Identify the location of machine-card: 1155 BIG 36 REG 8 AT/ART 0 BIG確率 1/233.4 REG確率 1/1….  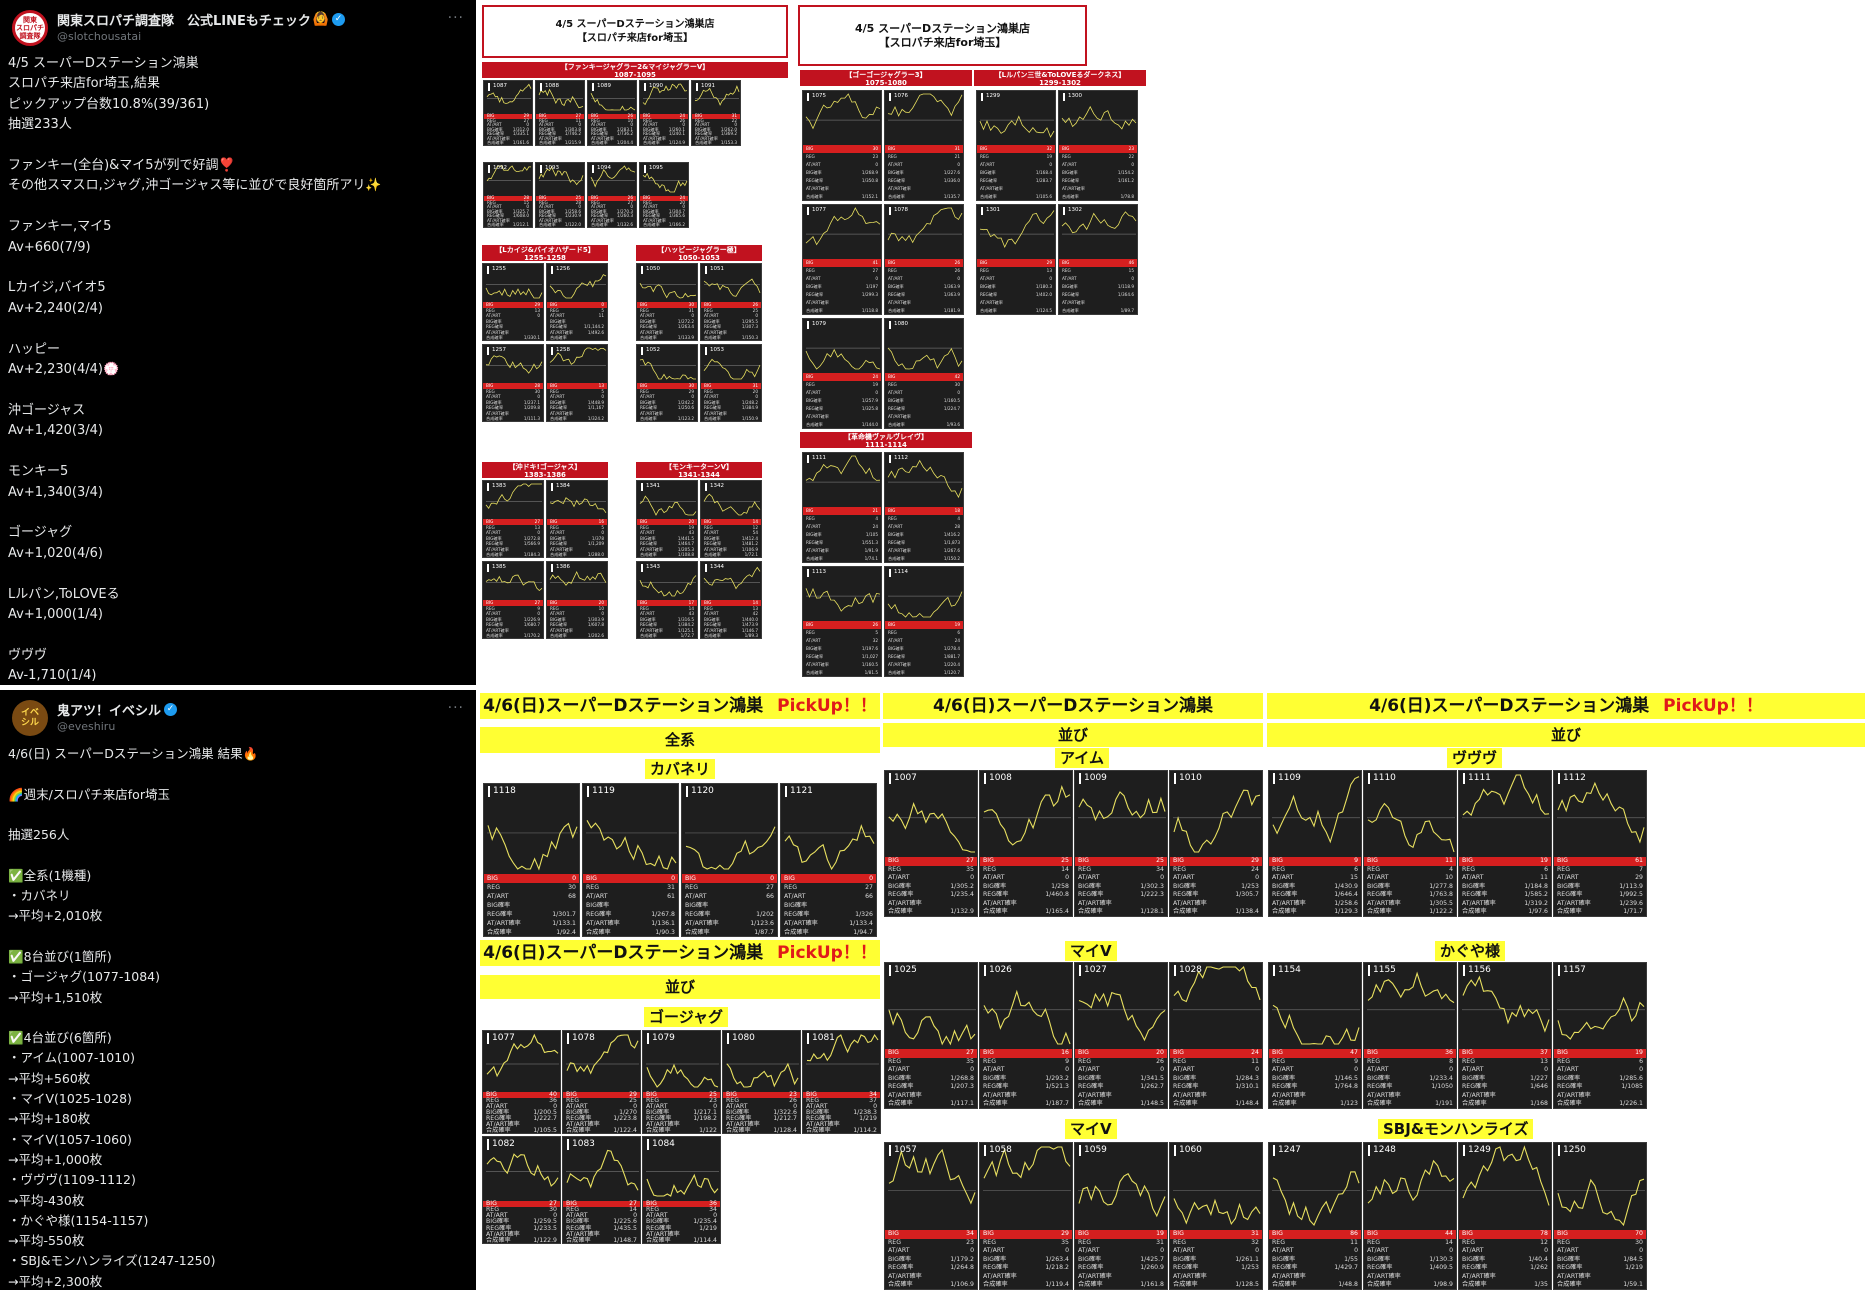
(1410, 1035).